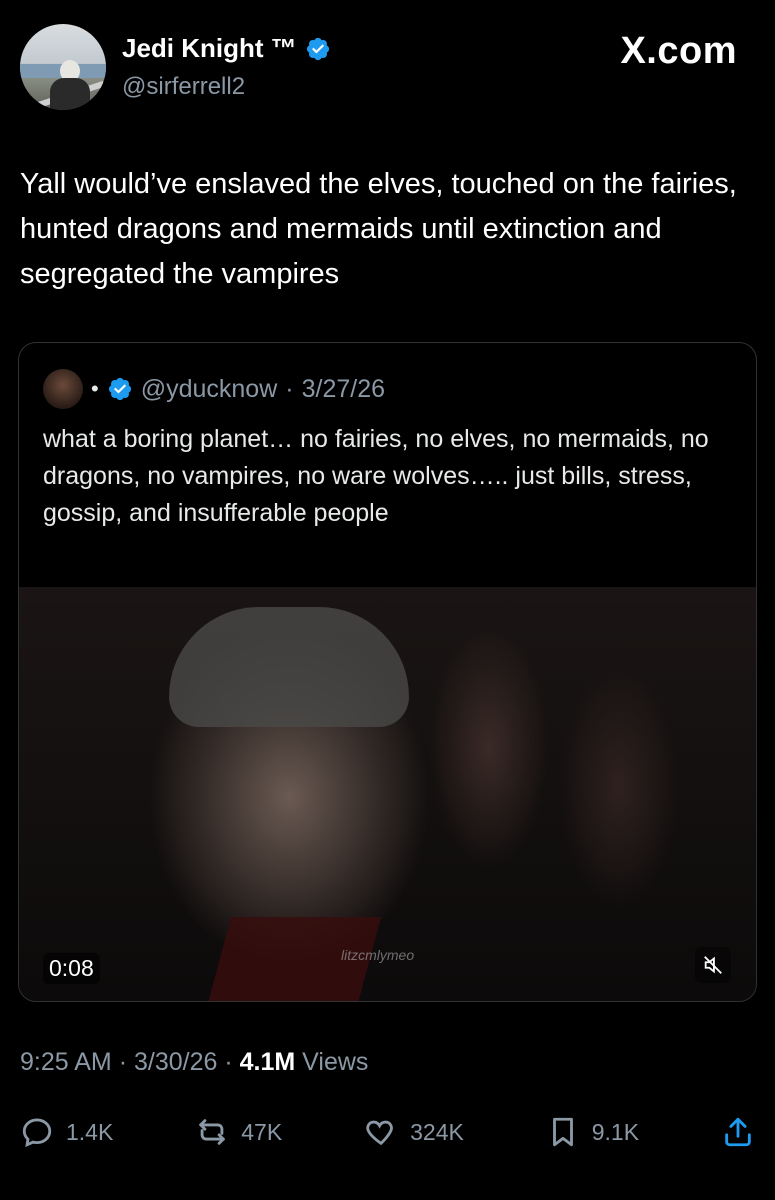 This screenshot has width=775, height=1200. I want to click on bookmark-count: 9.1K, so click(615, 1131).